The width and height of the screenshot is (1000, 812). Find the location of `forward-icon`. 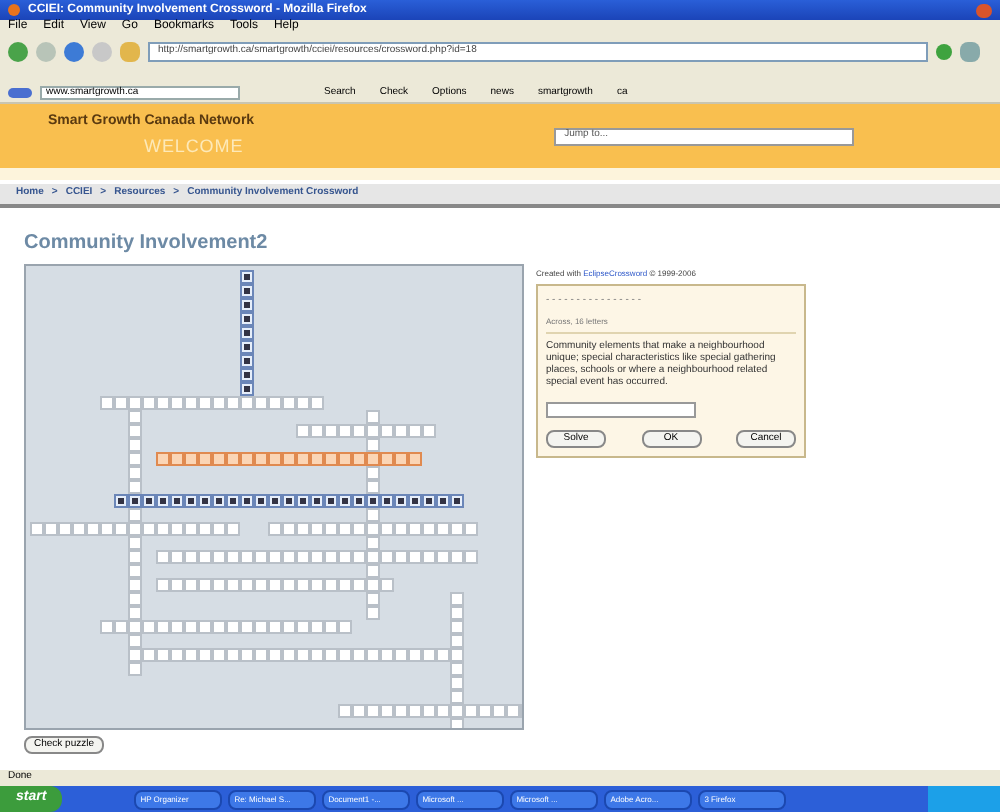

forward-icon is located at coordinates (46, 52).